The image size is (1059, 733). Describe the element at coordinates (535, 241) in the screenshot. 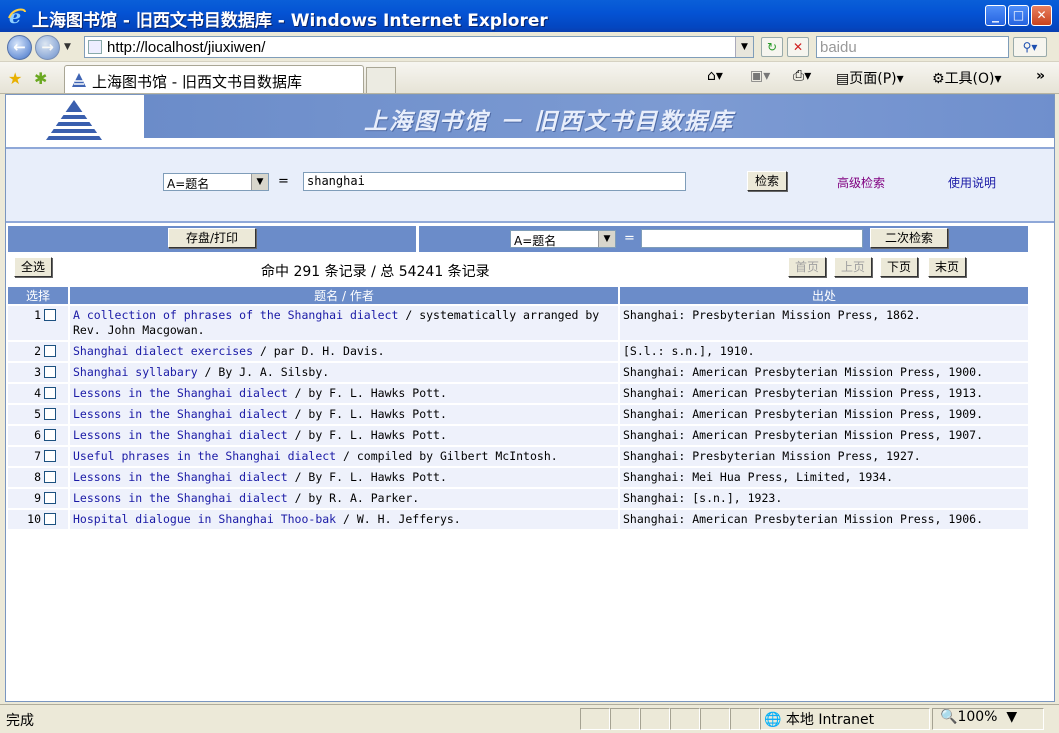

I see `secondary-field-value: A=题名` at that location.